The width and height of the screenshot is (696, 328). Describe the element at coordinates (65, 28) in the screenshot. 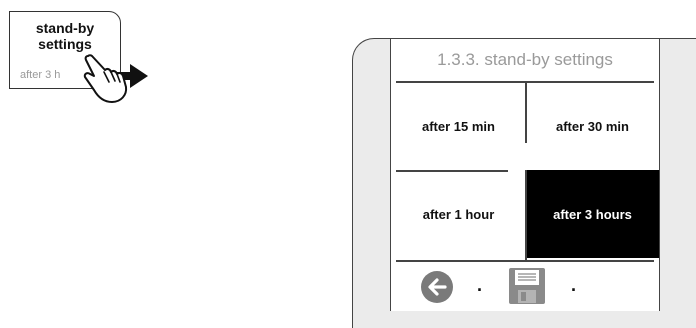

I see `tile-title-line-1: stand-by` at that location.